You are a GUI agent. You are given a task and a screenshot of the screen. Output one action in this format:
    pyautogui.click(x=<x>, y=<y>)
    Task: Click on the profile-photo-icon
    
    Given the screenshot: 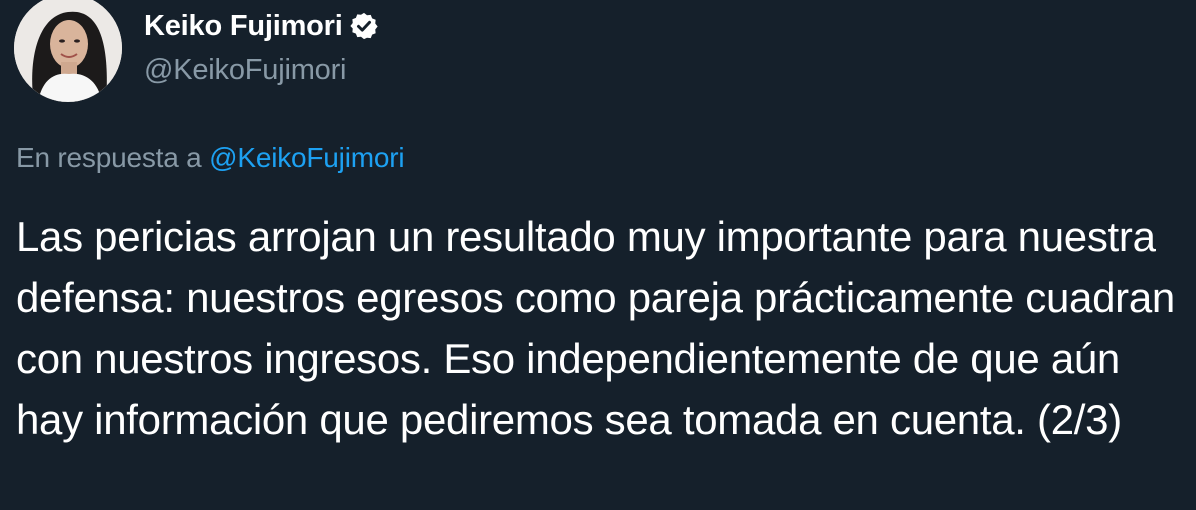 What is the action you would take?
    pyautogui.click(x=68, y=51)
    